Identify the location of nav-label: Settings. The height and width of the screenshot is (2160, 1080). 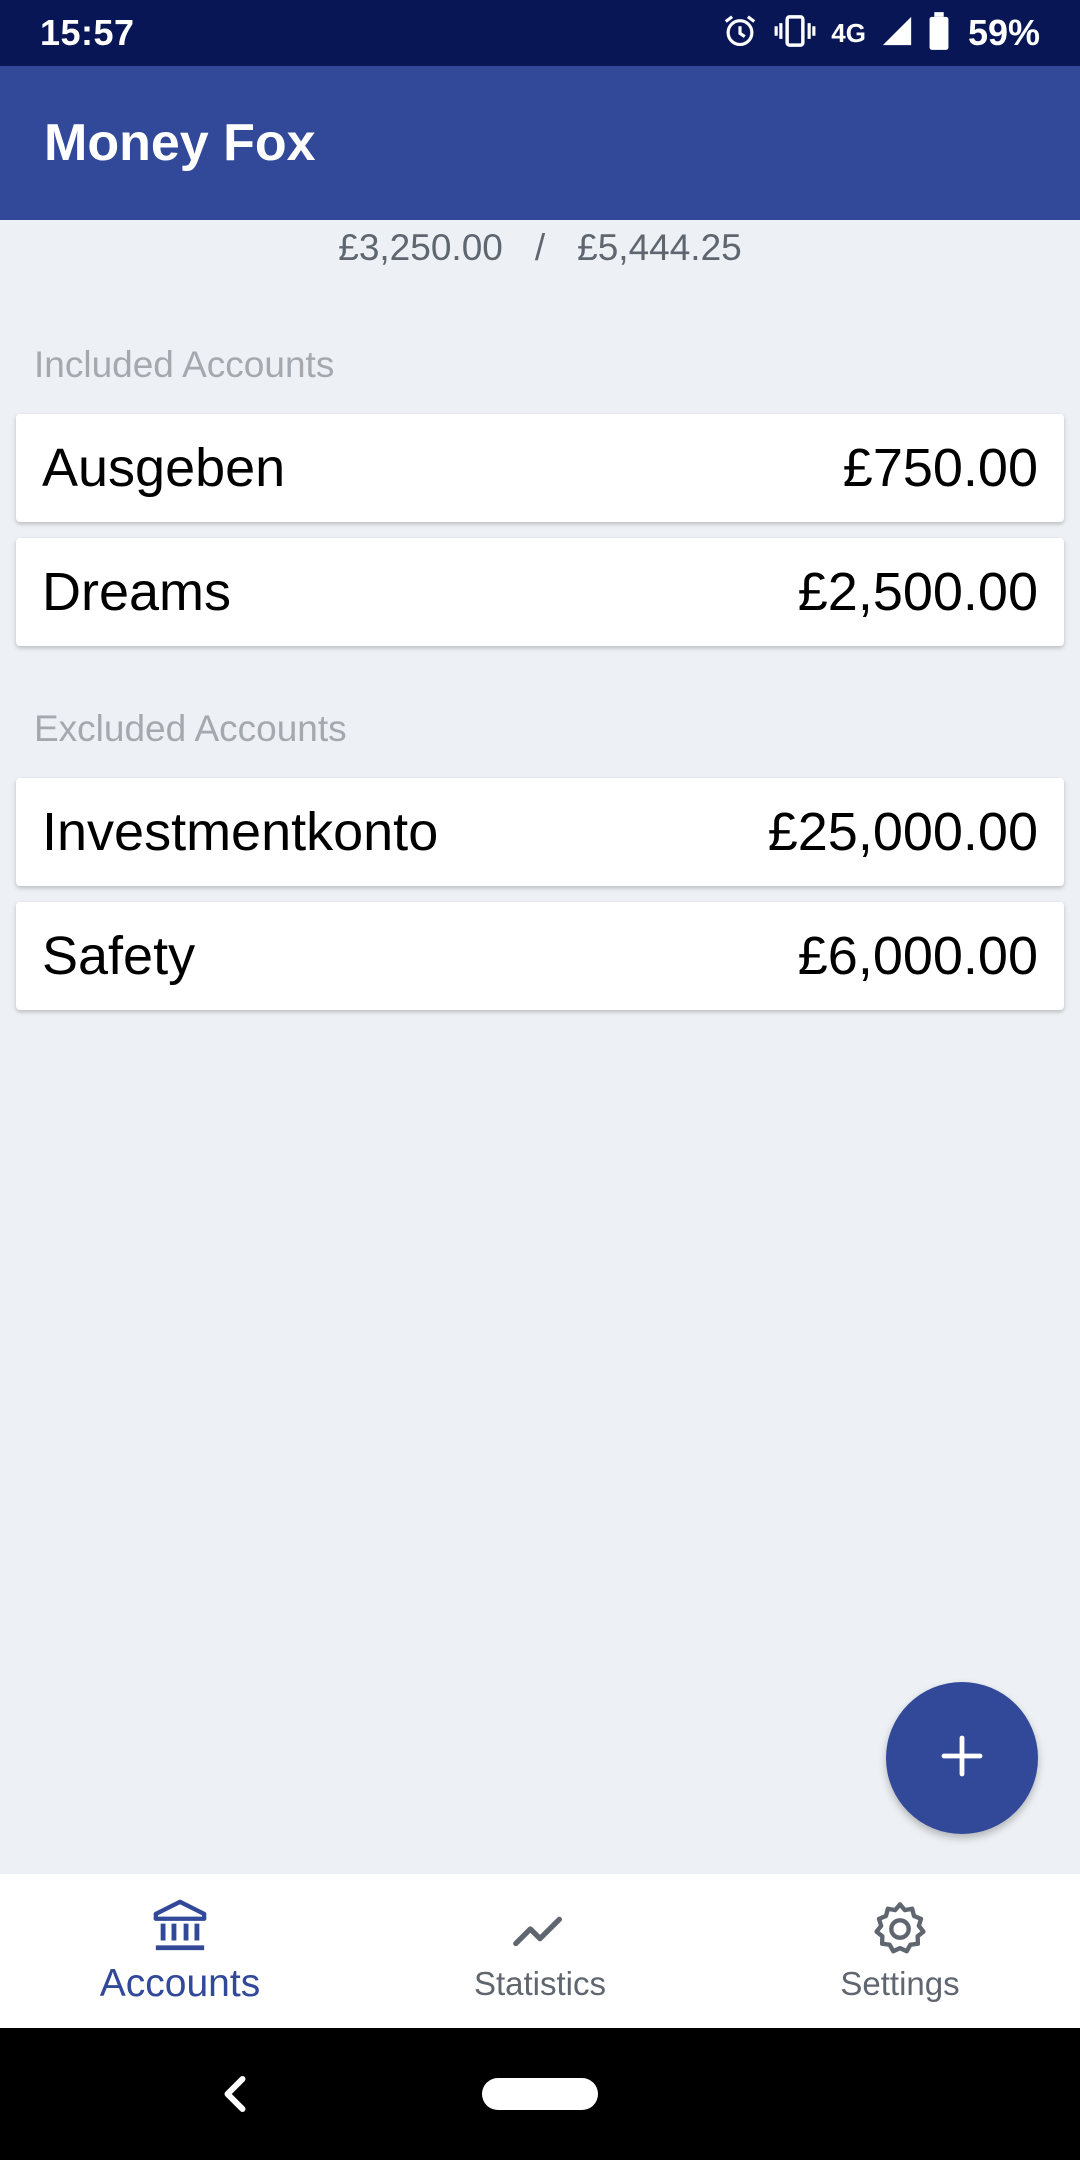
(900, 1983).